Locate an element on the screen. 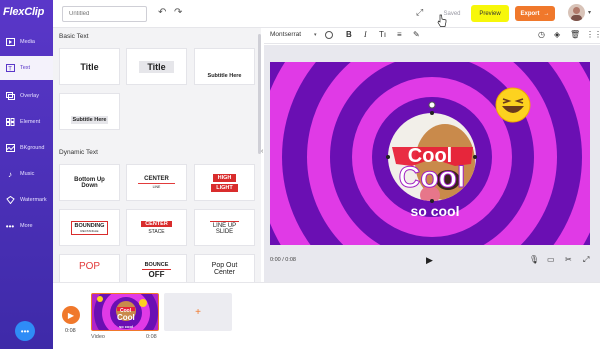 This screenshot has width=600, height=349. text-template-line-up: LINE UP SLIDE is located at coordinates (224, 227).